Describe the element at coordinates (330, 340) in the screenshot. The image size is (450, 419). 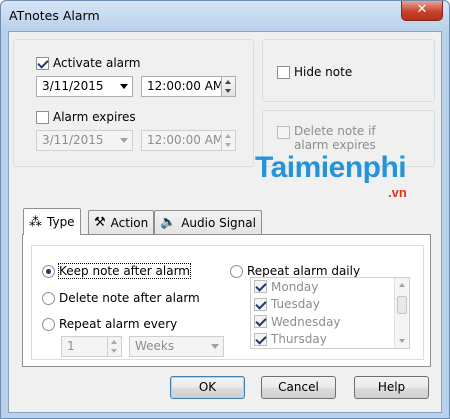
I see `list-item: Thursday` at that location.